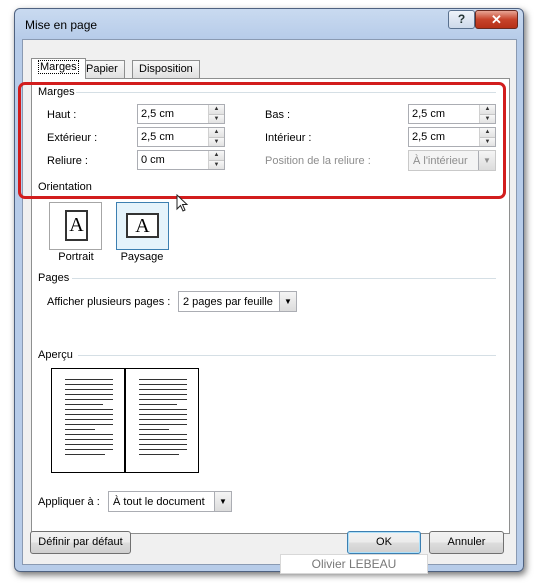 The image size is (536, 586). I want to click on author-watermark: Olivier LEBEAU, so click(354, 564).